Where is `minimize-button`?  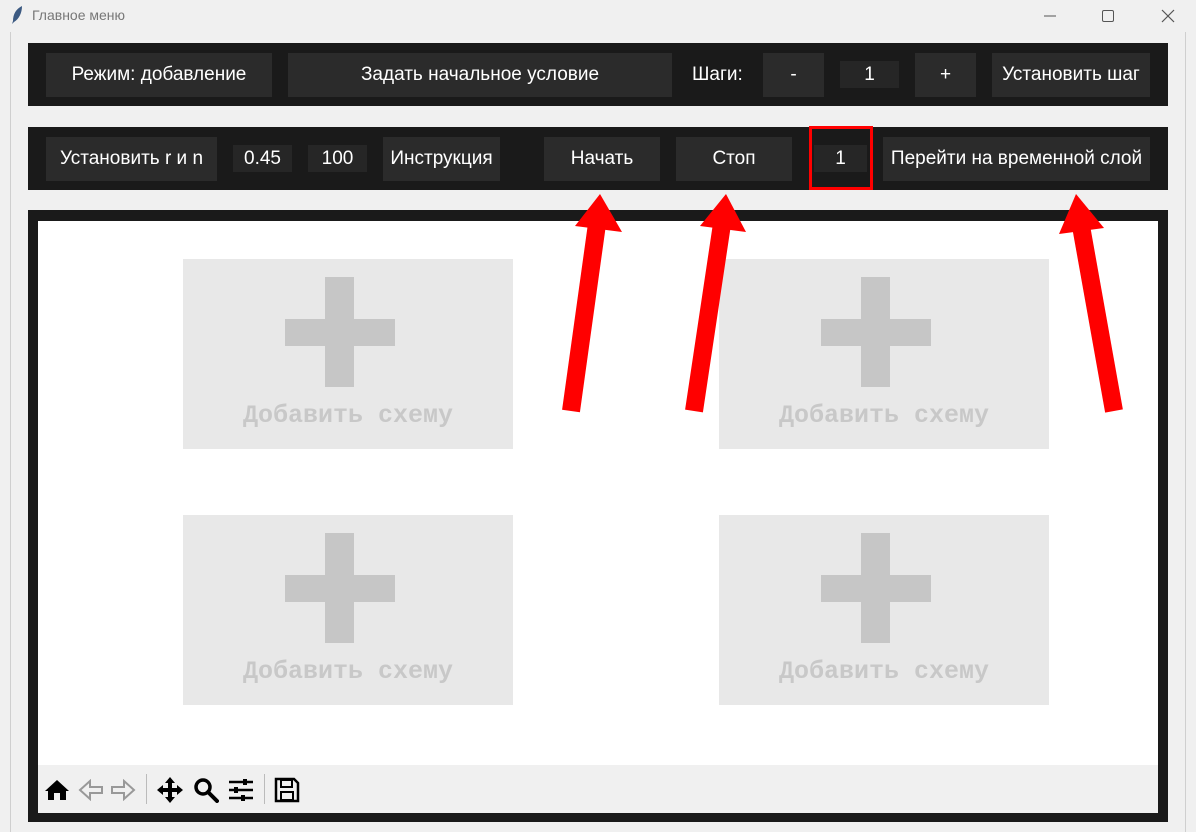
minimize-button is located at coordinates (1050, 16).